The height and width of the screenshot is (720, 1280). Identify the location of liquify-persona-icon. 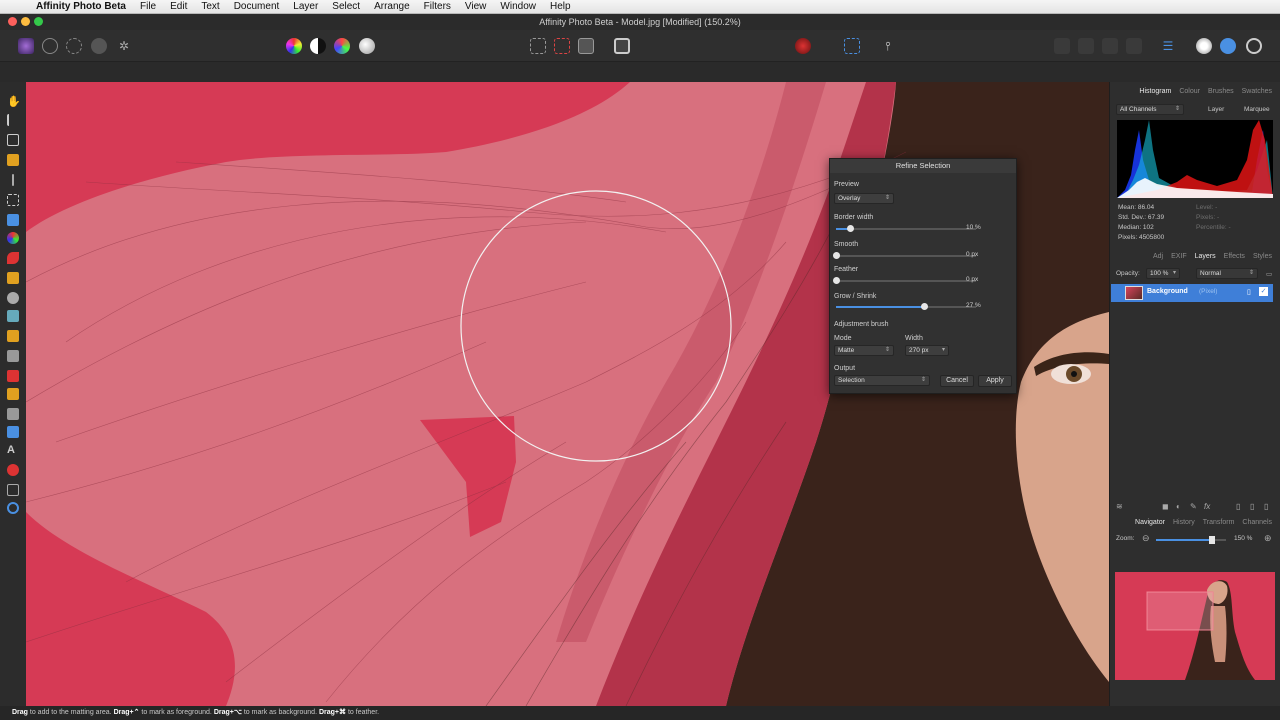
(50, 46).